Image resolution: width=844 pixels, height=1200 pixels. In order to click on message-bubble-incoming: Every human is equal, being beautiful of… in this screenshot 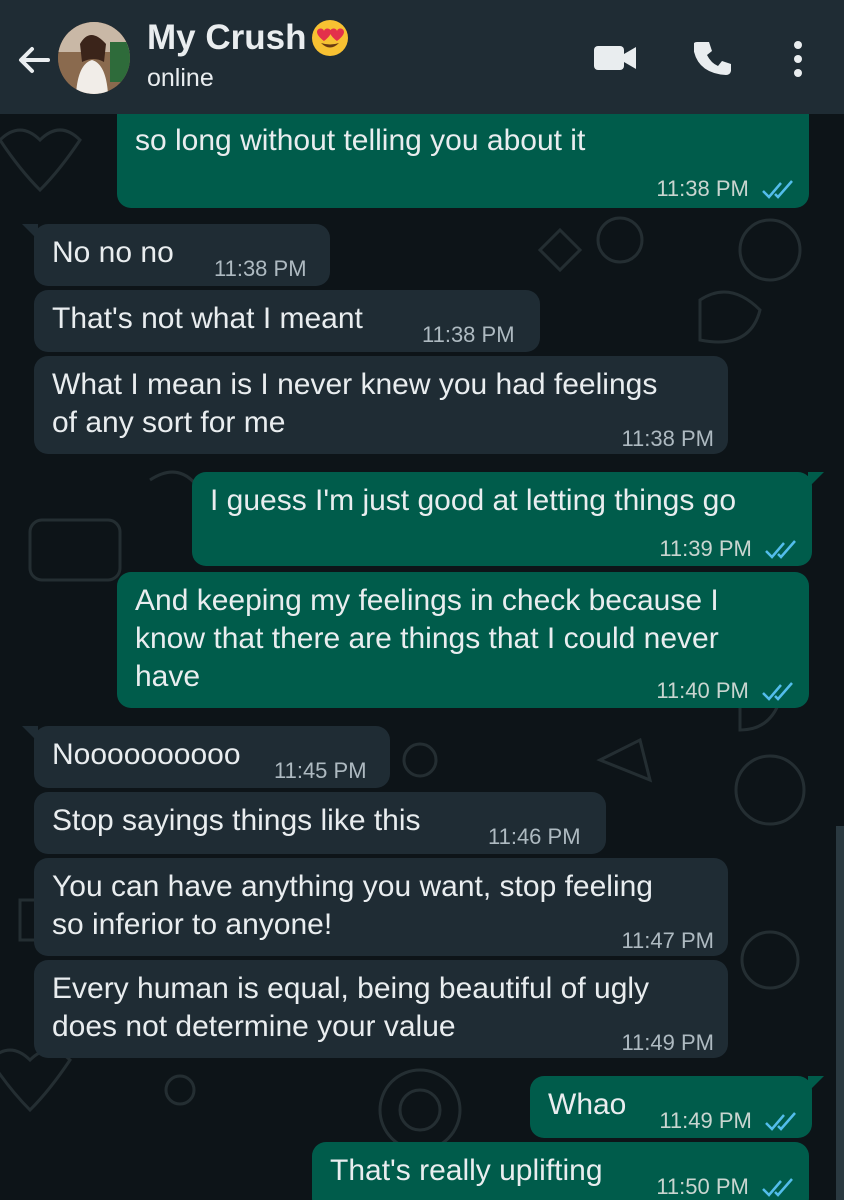, I will do `click(381, 1009)`.